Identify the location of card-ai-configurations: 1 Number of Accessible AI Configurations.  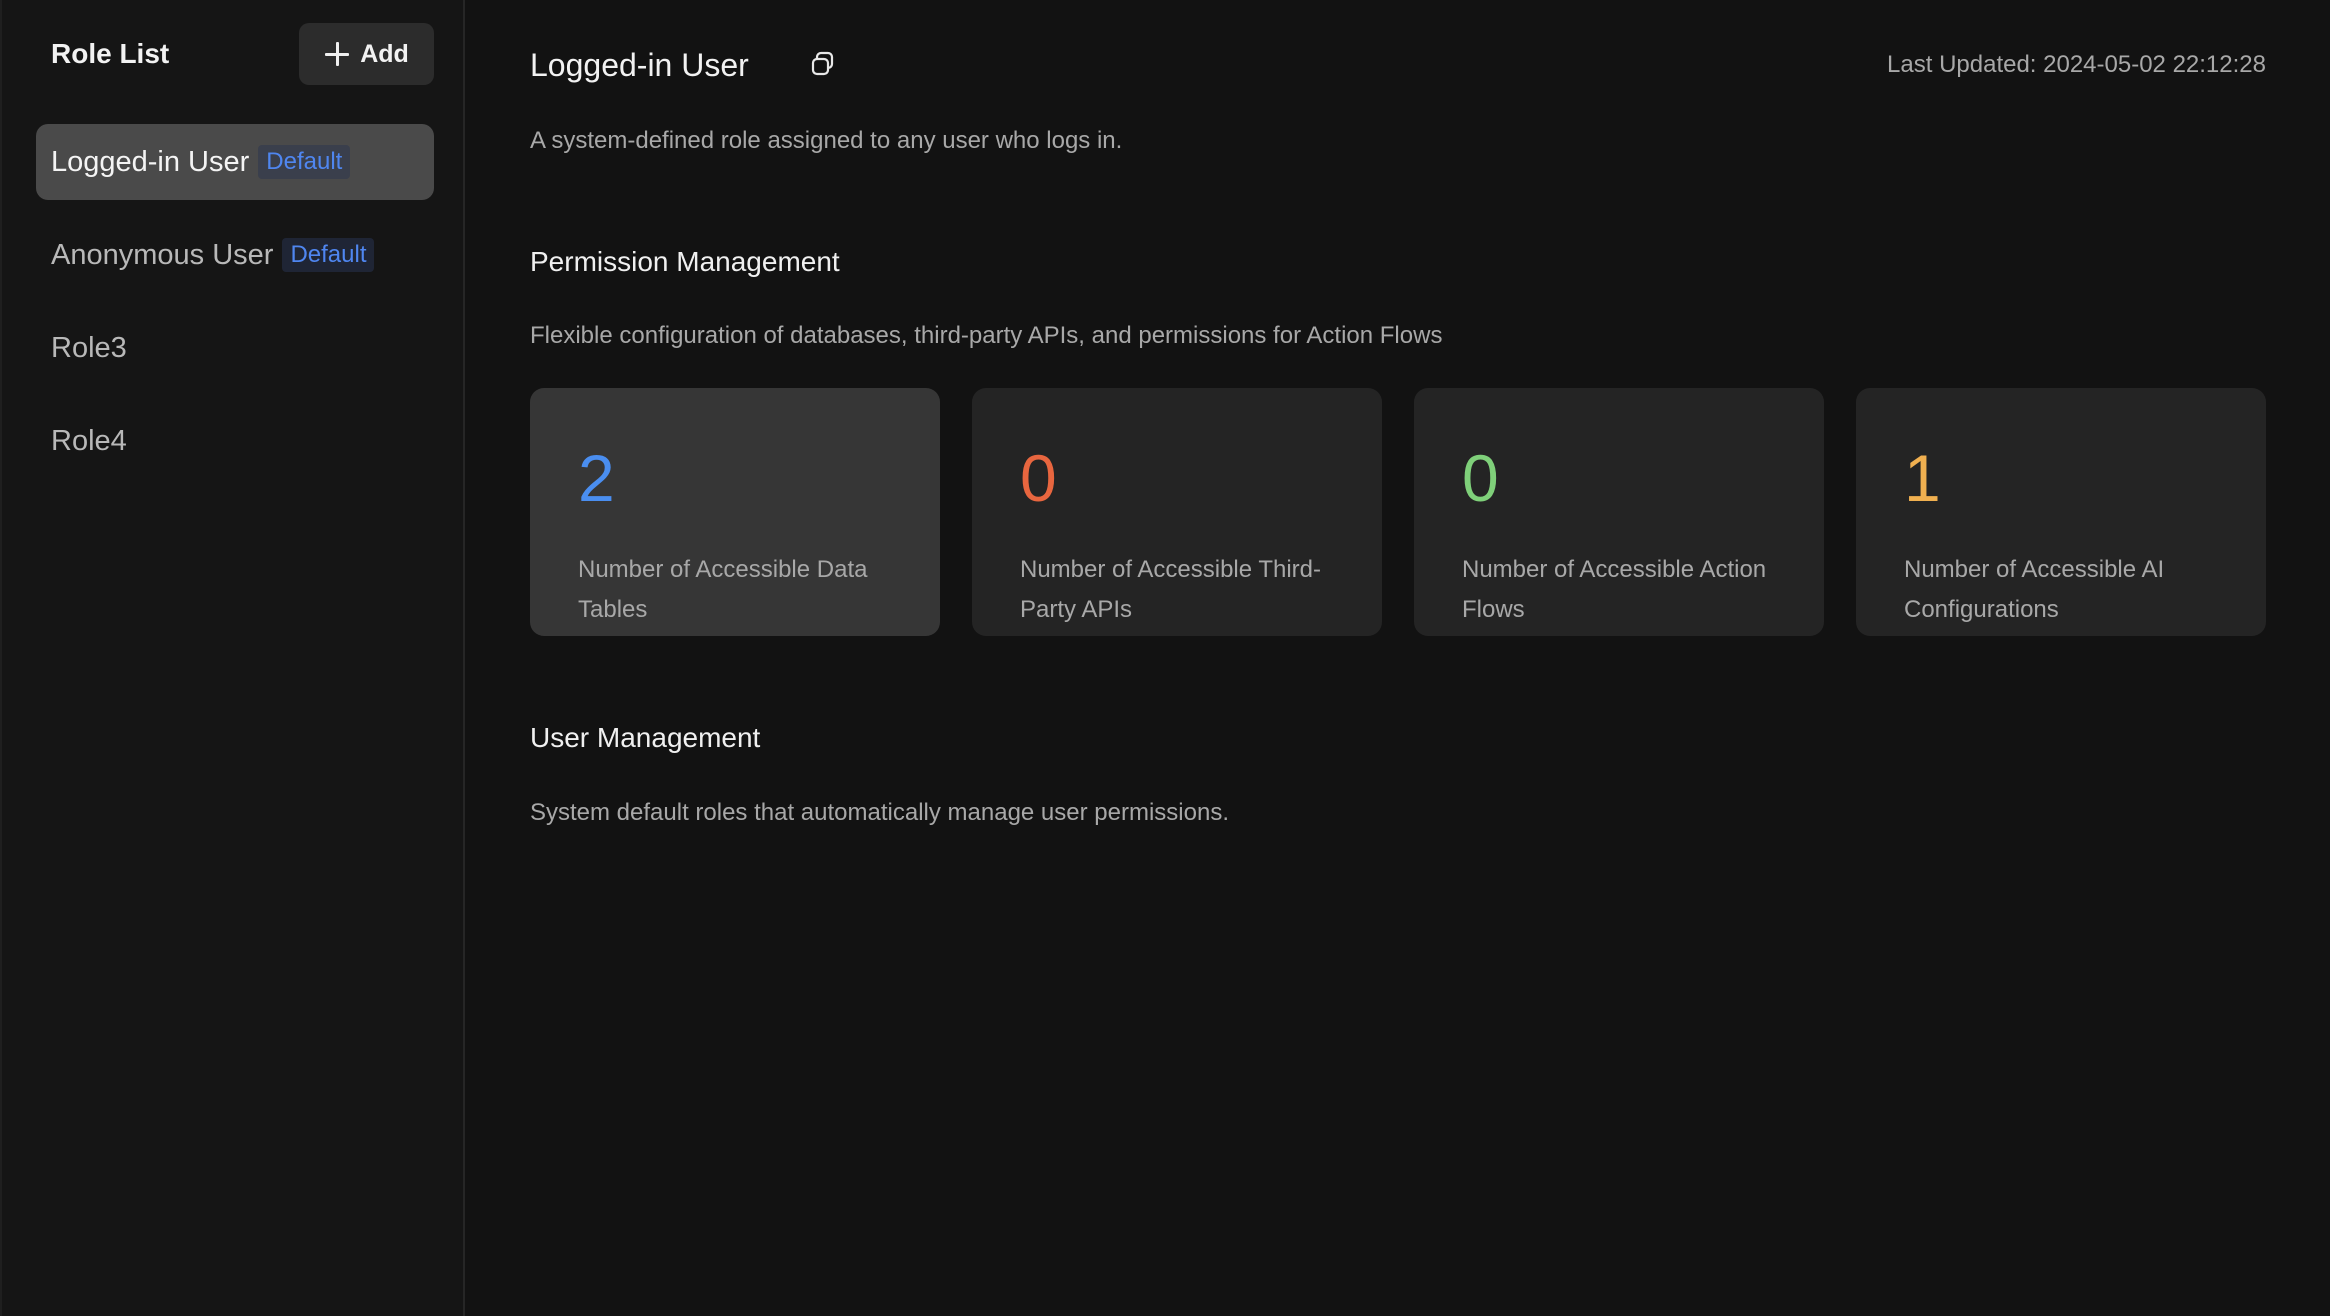
(2061, 512).